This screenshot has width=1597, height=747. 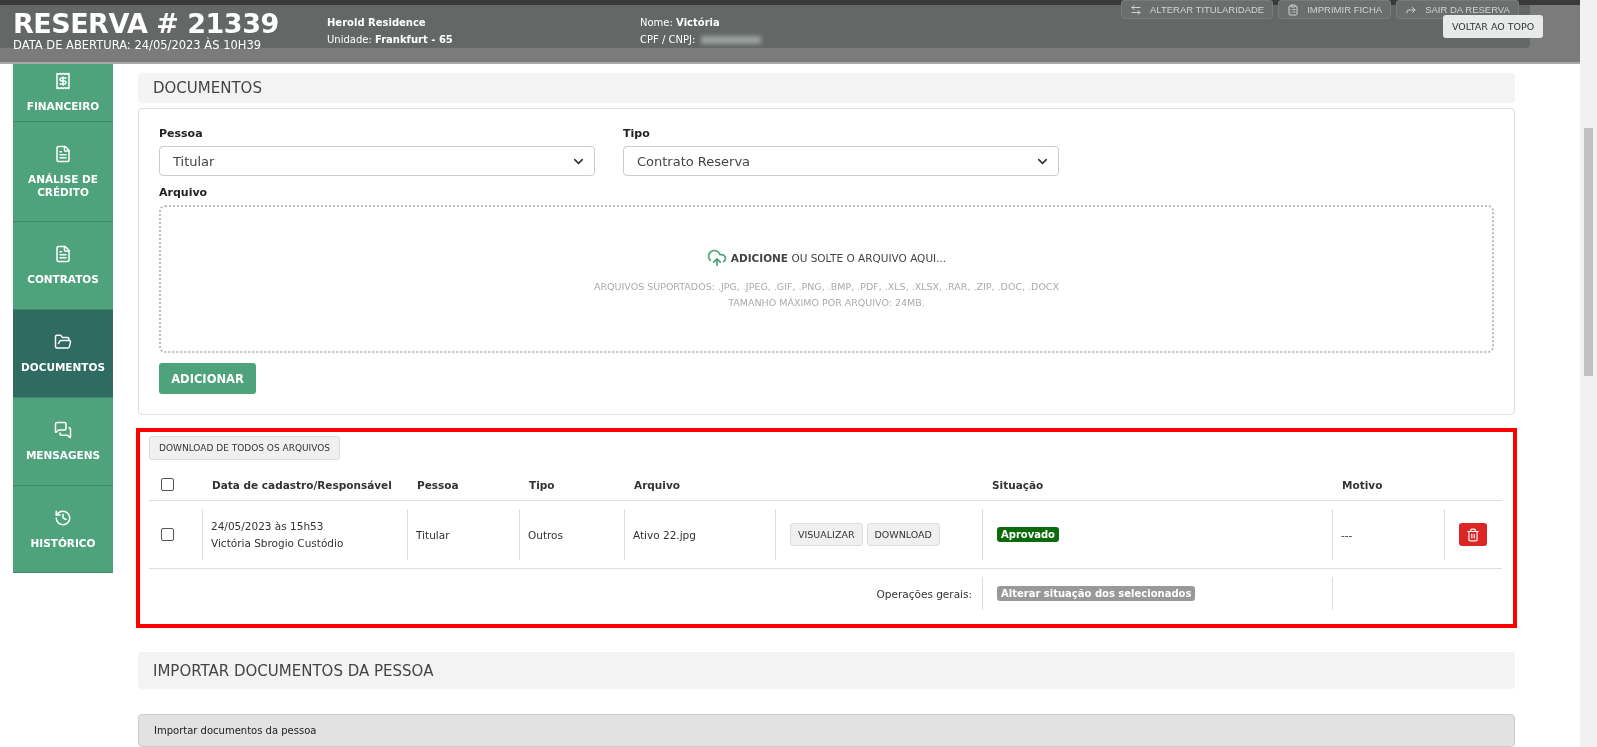 I want to click on swap-icon, so click(x=1136, y=9).